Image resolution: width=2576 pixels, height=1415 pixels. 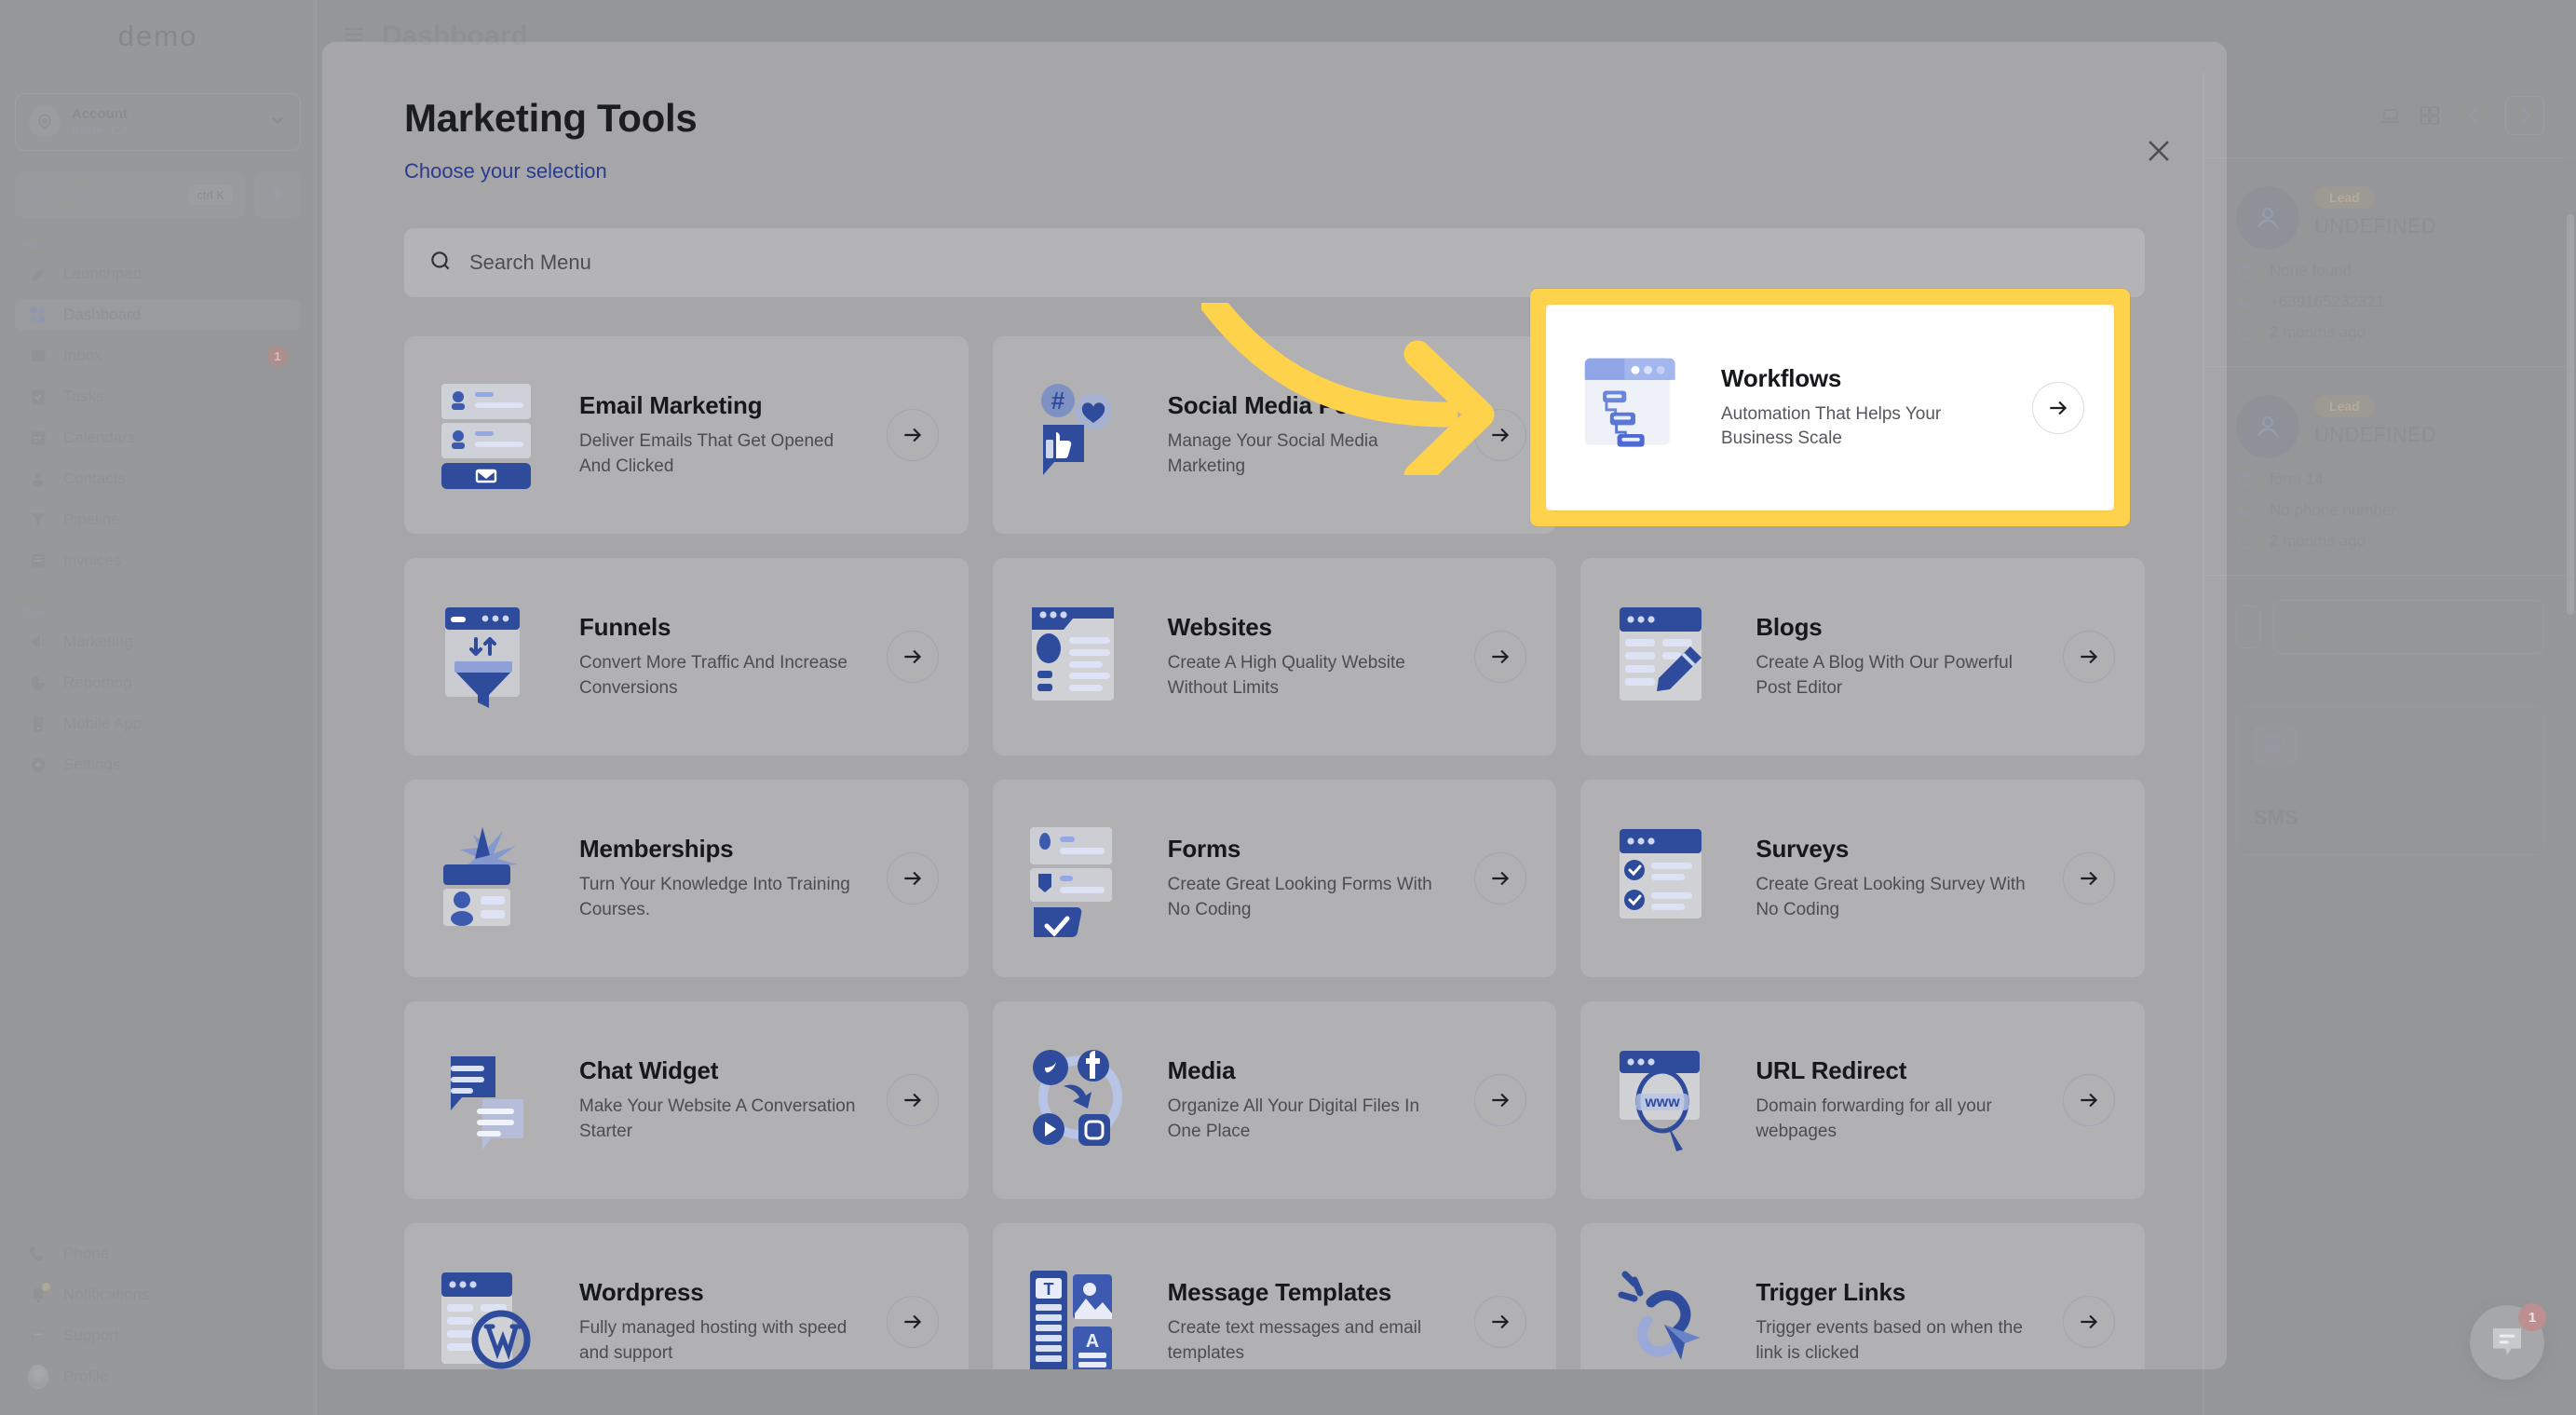 I want to click on search-input: Search ctrl K, so click(x=130, y=194).